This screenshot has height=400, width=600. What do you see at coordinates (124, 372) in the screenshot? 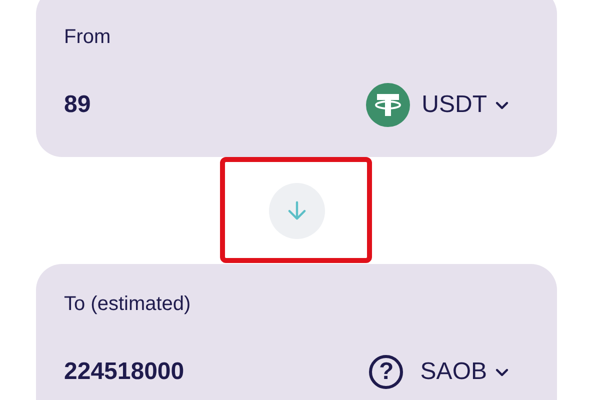
I see `amount-value: 224518000` at bounding box center [124, 372].